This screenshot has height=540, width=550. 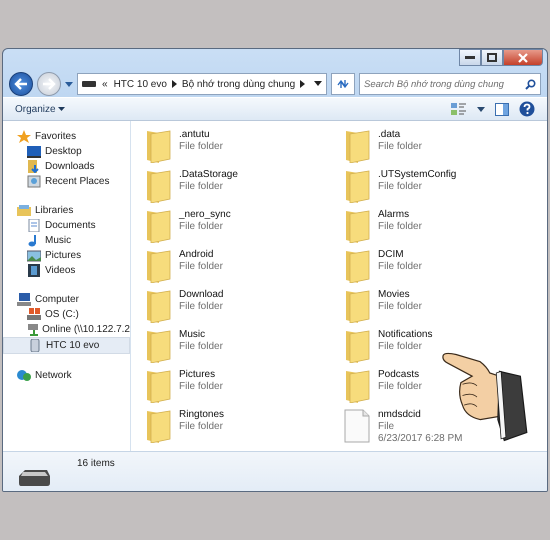 I want to click on file-date: 6/23/2017 6:28 PM, so click(x=420, y=439).